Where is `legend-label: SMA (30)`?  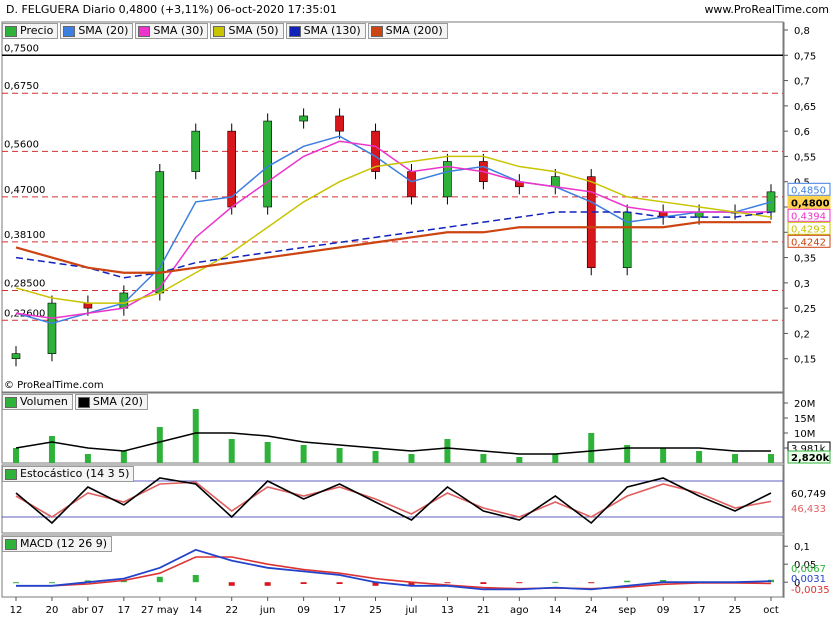
legend-label: SMA (30) is located at coordinates (178, 30).